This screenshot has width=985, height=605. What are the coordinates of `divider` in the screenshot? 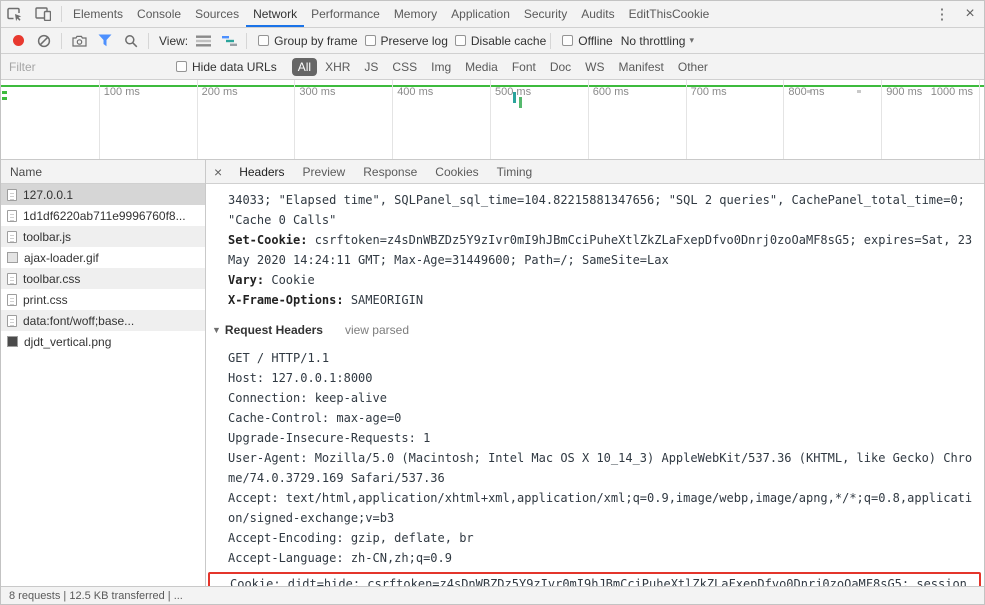 It's located at (61, 40).